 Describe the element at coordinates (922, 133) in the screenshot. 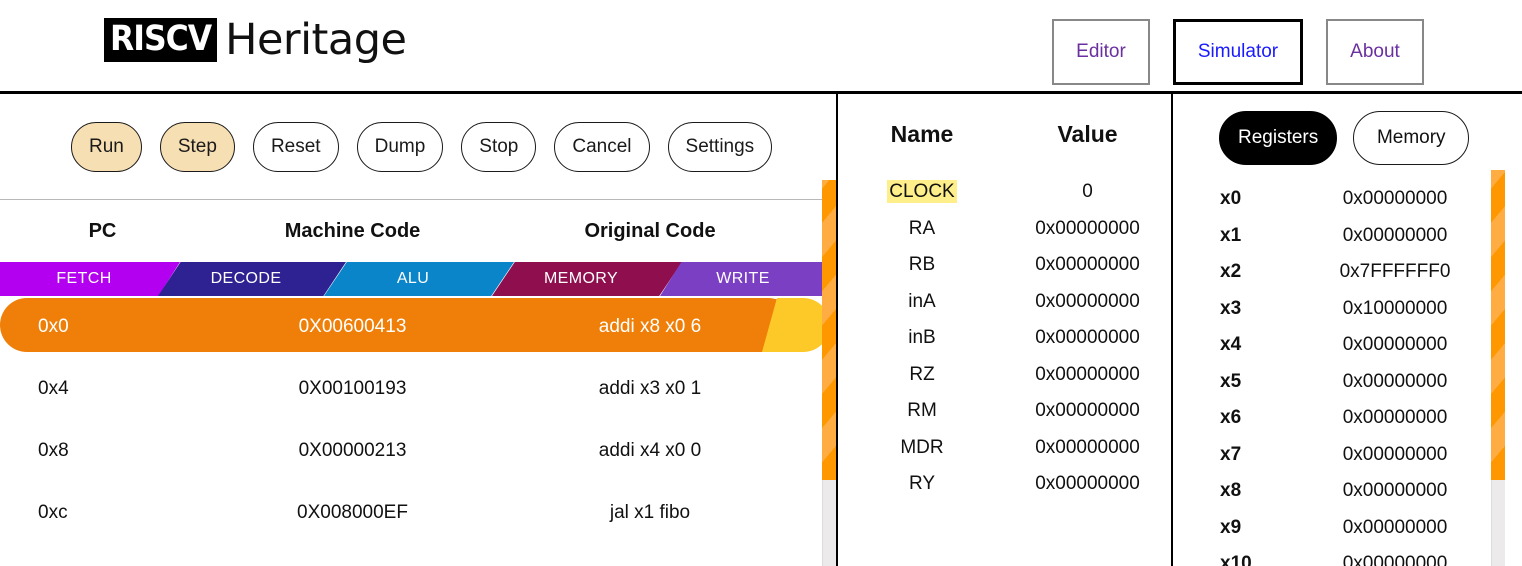

I see `column-header-name: Name` at that location.